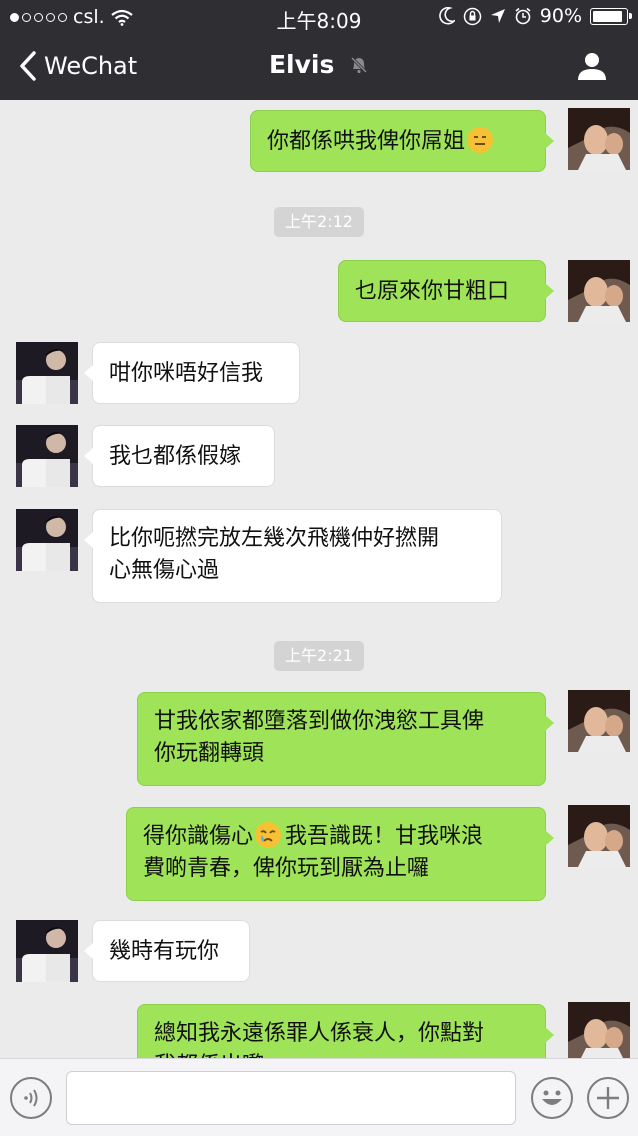 The width and height of the screenshot is (638, 1136). What do you see at coordinates (301, 64) in the screenshot?
I see `contact-name: Elvis` at bounding box center [301, 64].